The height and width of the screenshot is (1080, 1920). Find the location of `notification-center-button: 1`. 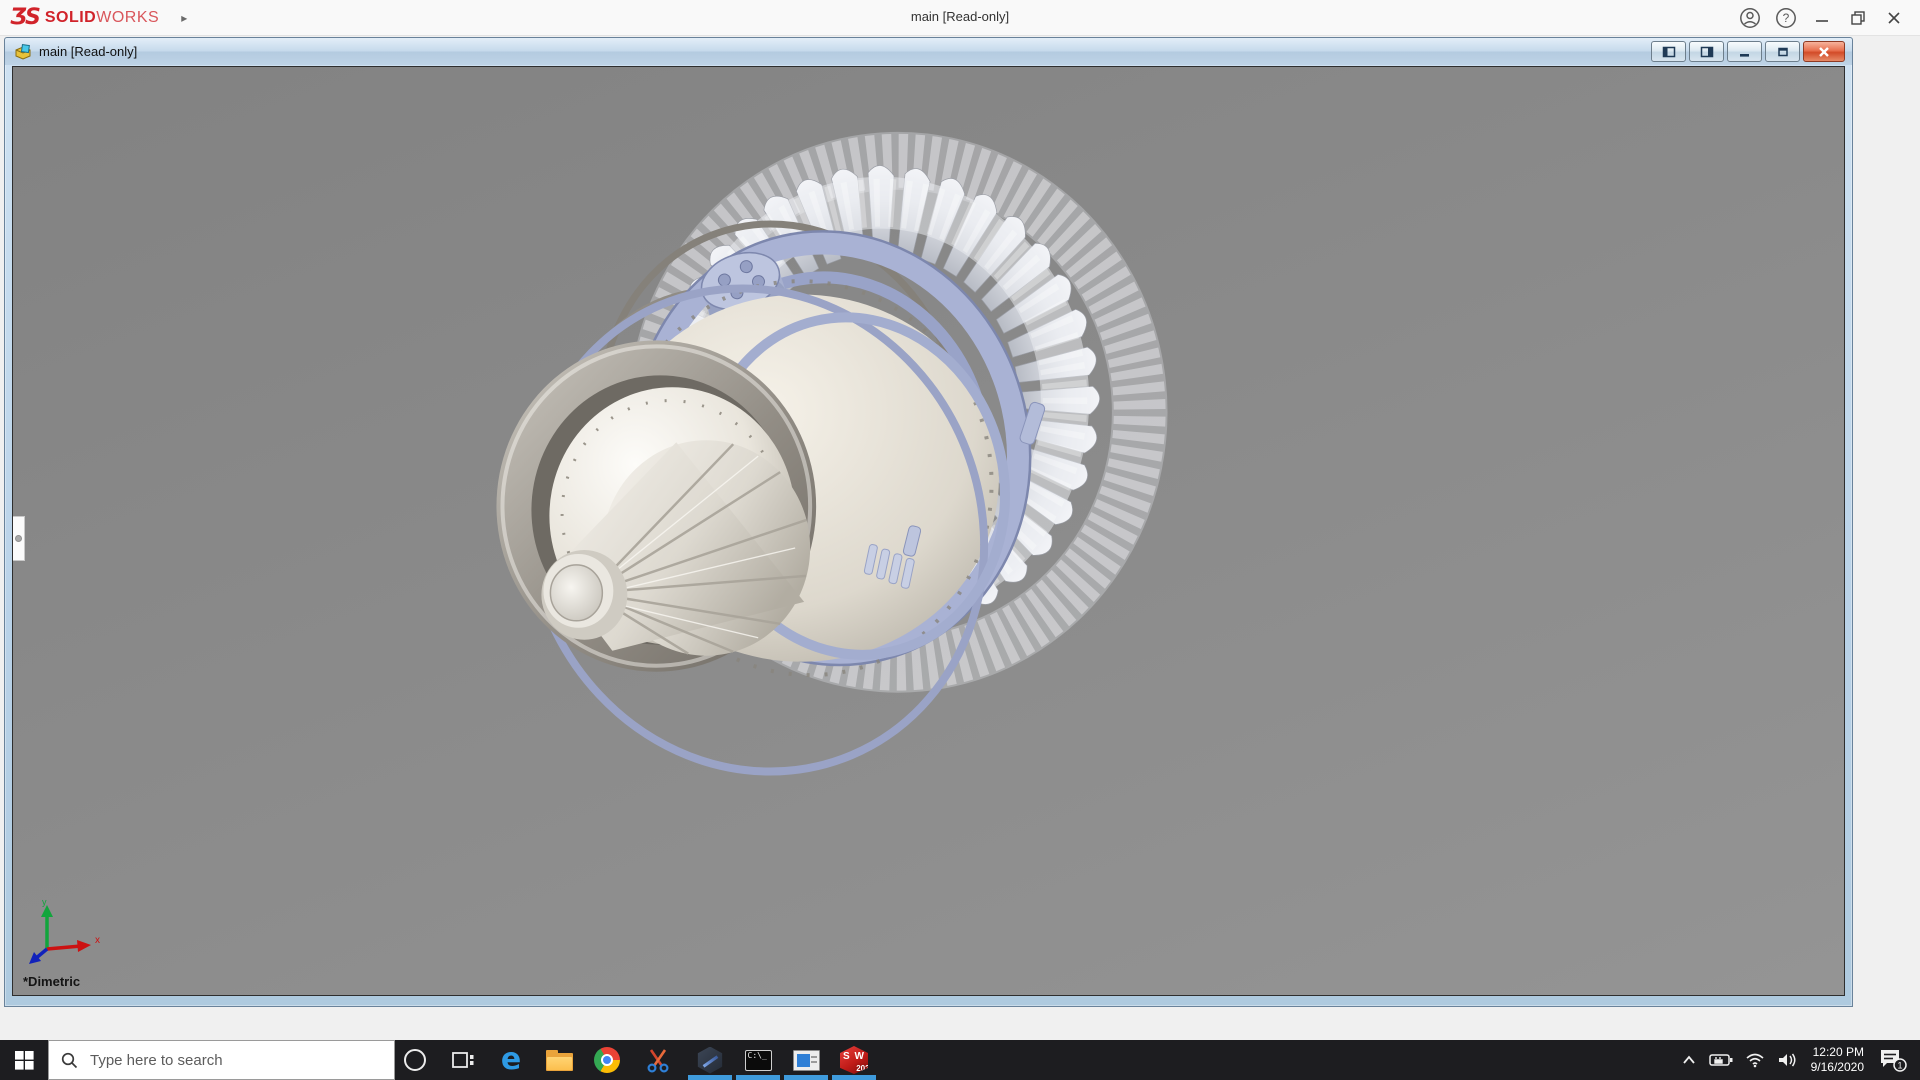

notification-center-button: 1 is located at coordinates (1896, 1060).